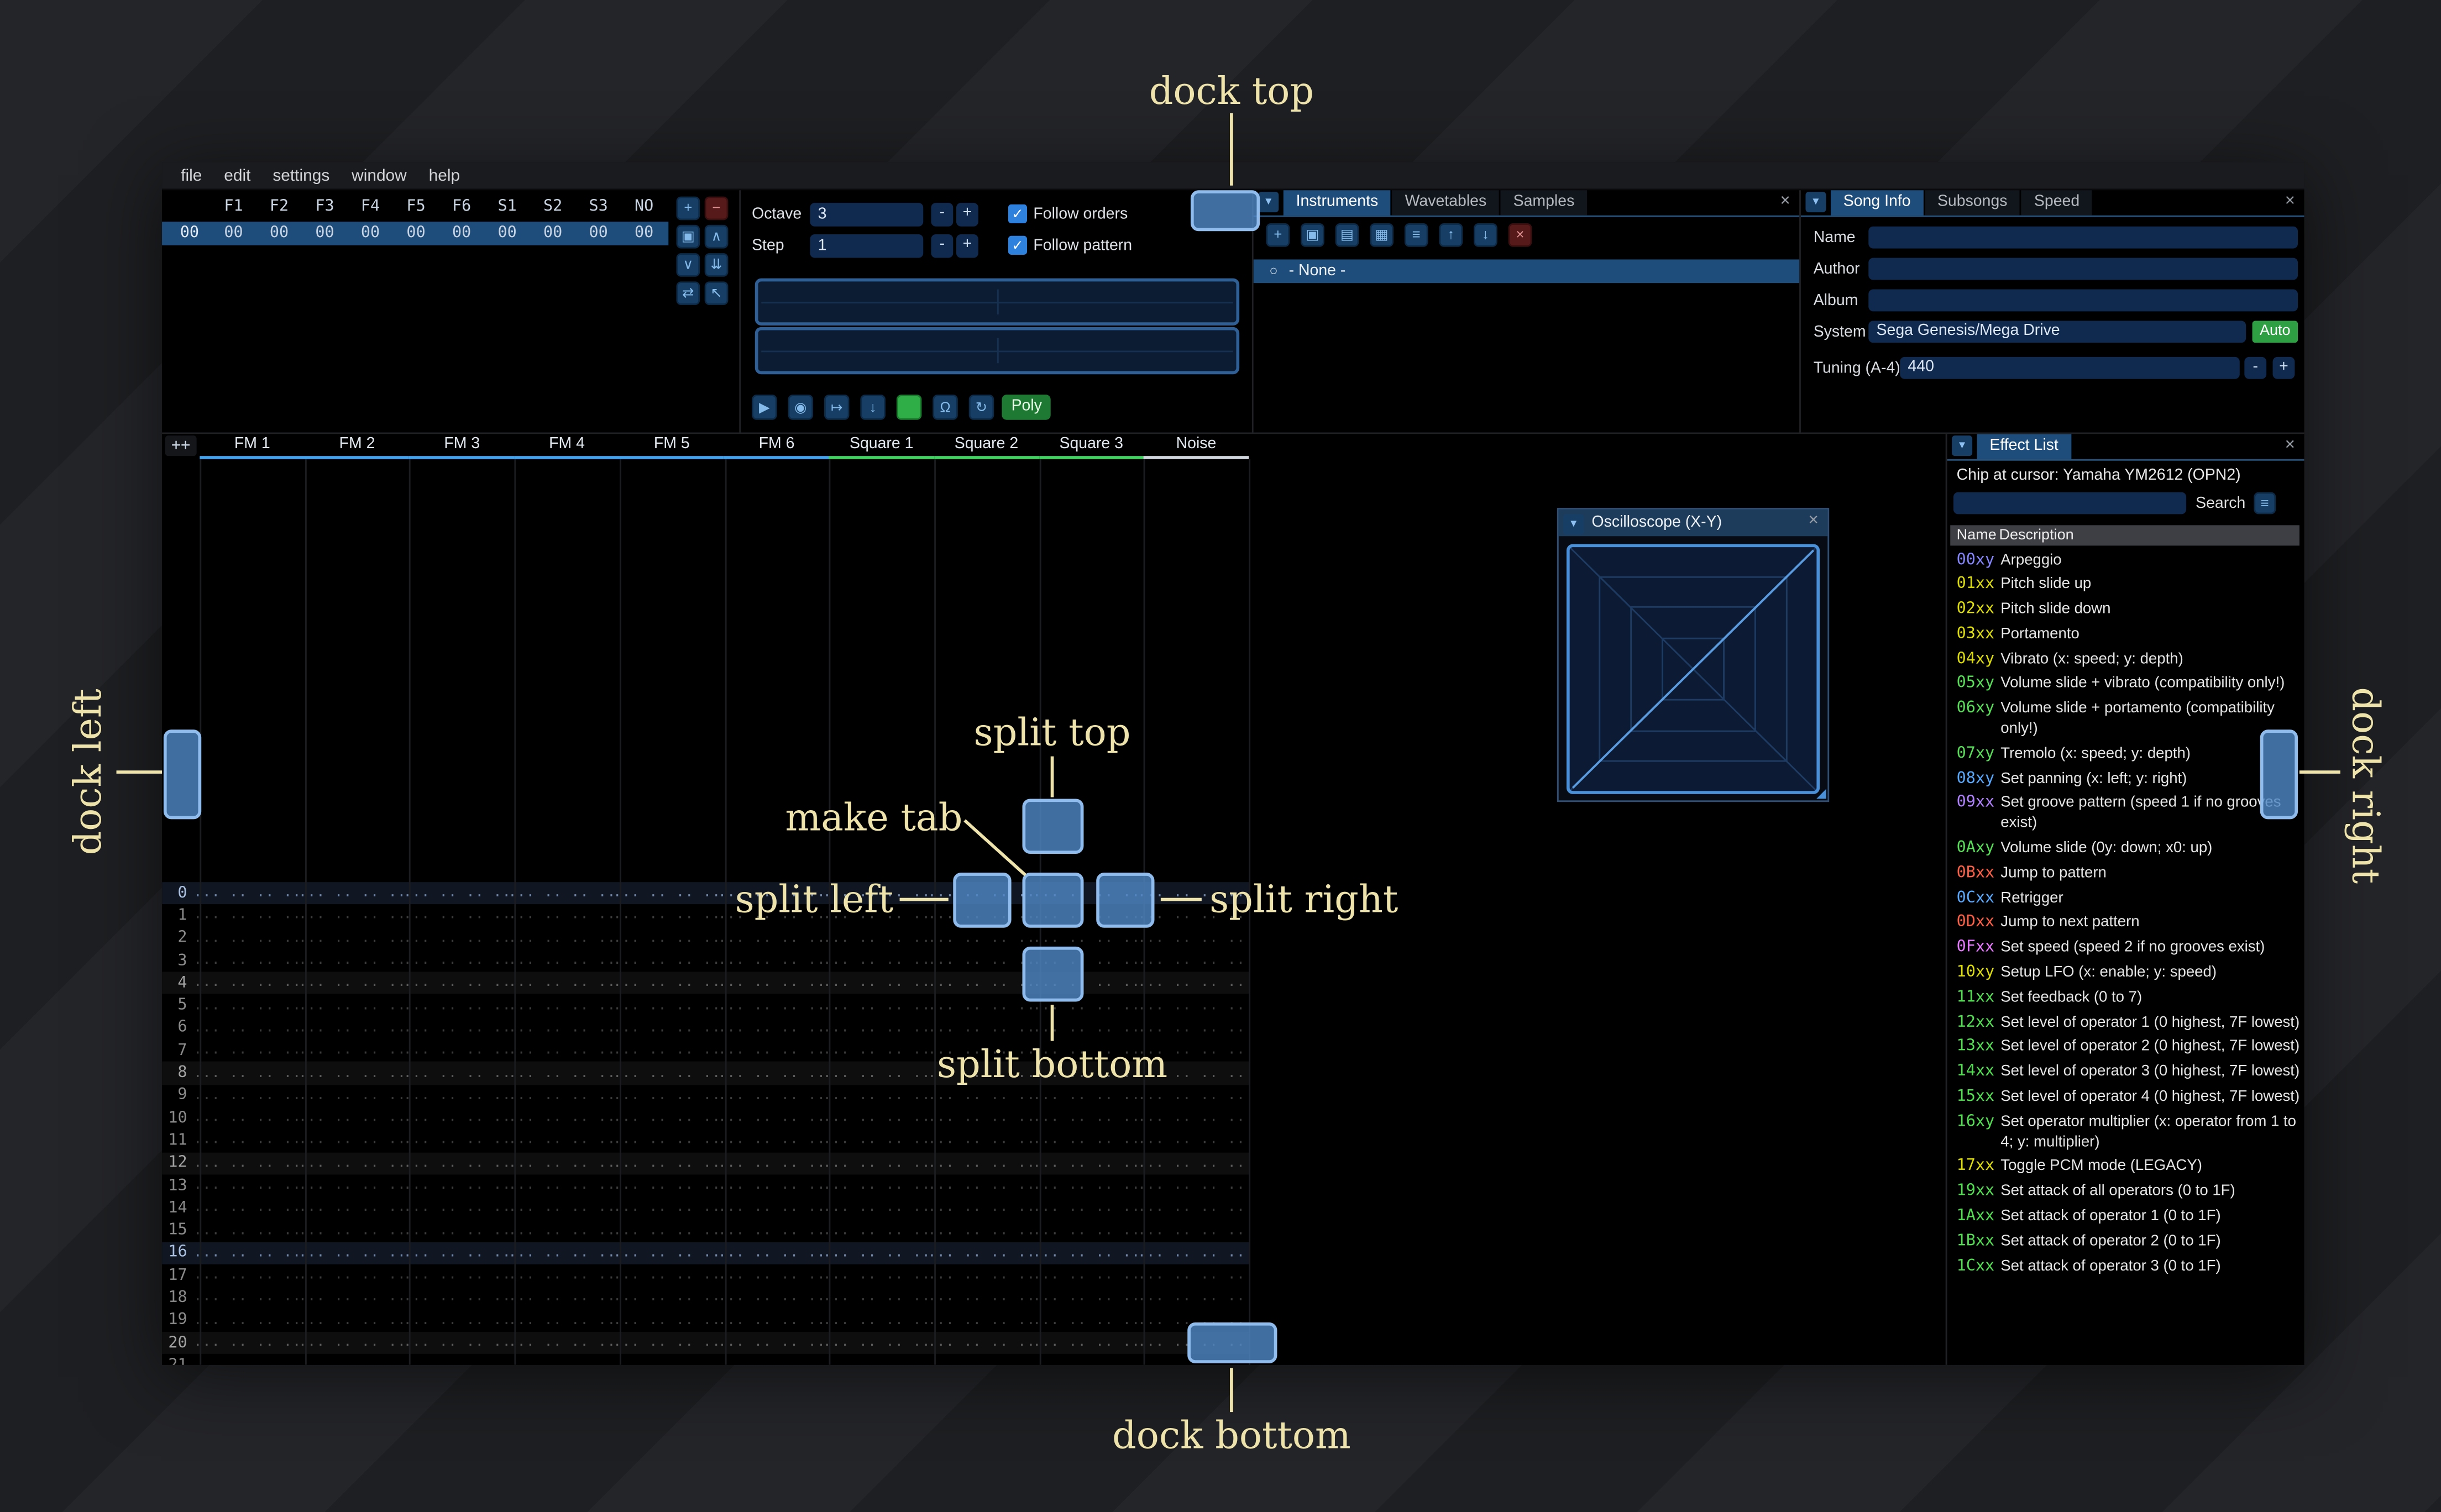 The image size is (2441, 1512). Describe the element at coordinates (1053, 974) in the screenshot. I see `split-bottom-target` at that location.